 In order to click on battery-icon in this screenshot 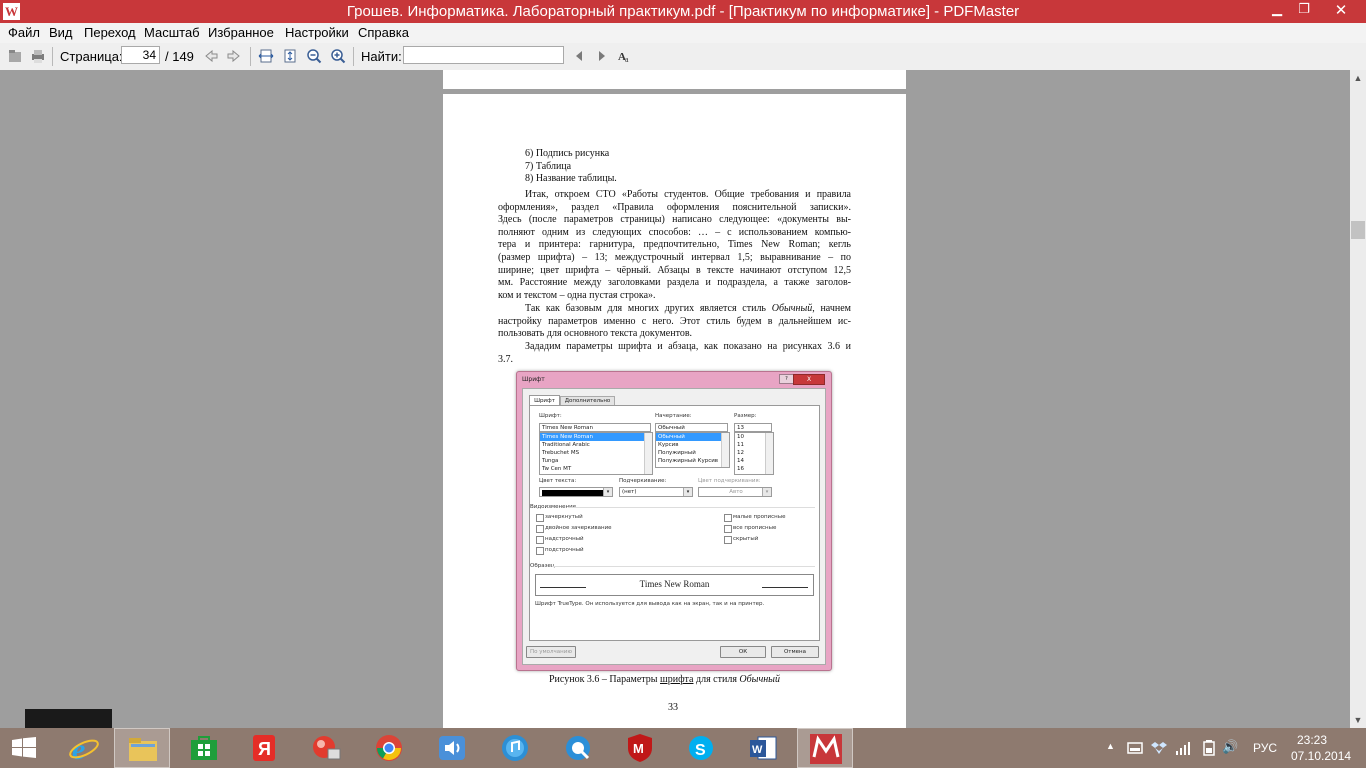, I will do `click(1209, 748)`.